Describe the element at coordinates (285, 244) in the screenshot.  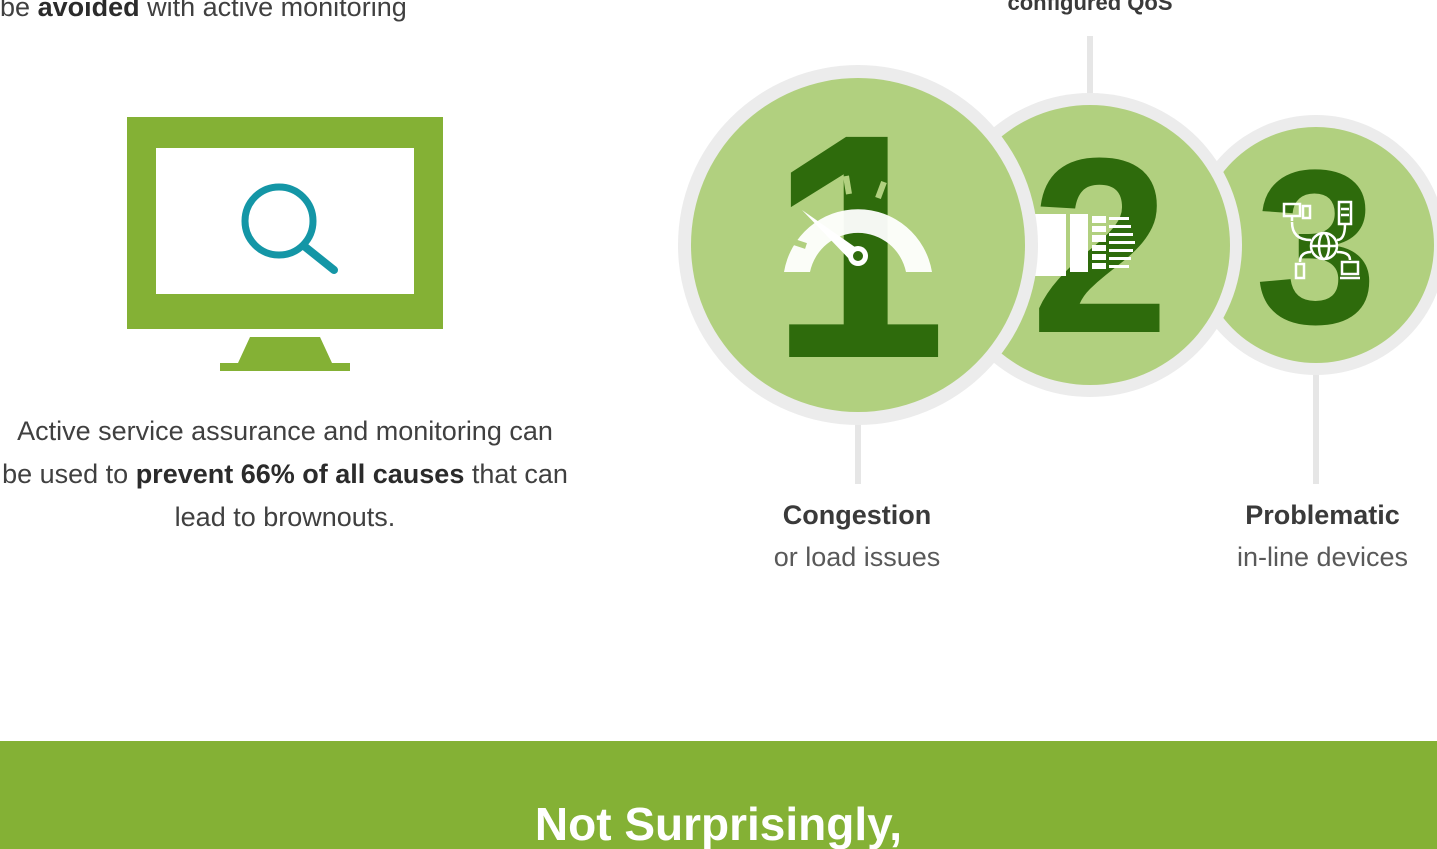
I see `monitor-search-icon` at that location.